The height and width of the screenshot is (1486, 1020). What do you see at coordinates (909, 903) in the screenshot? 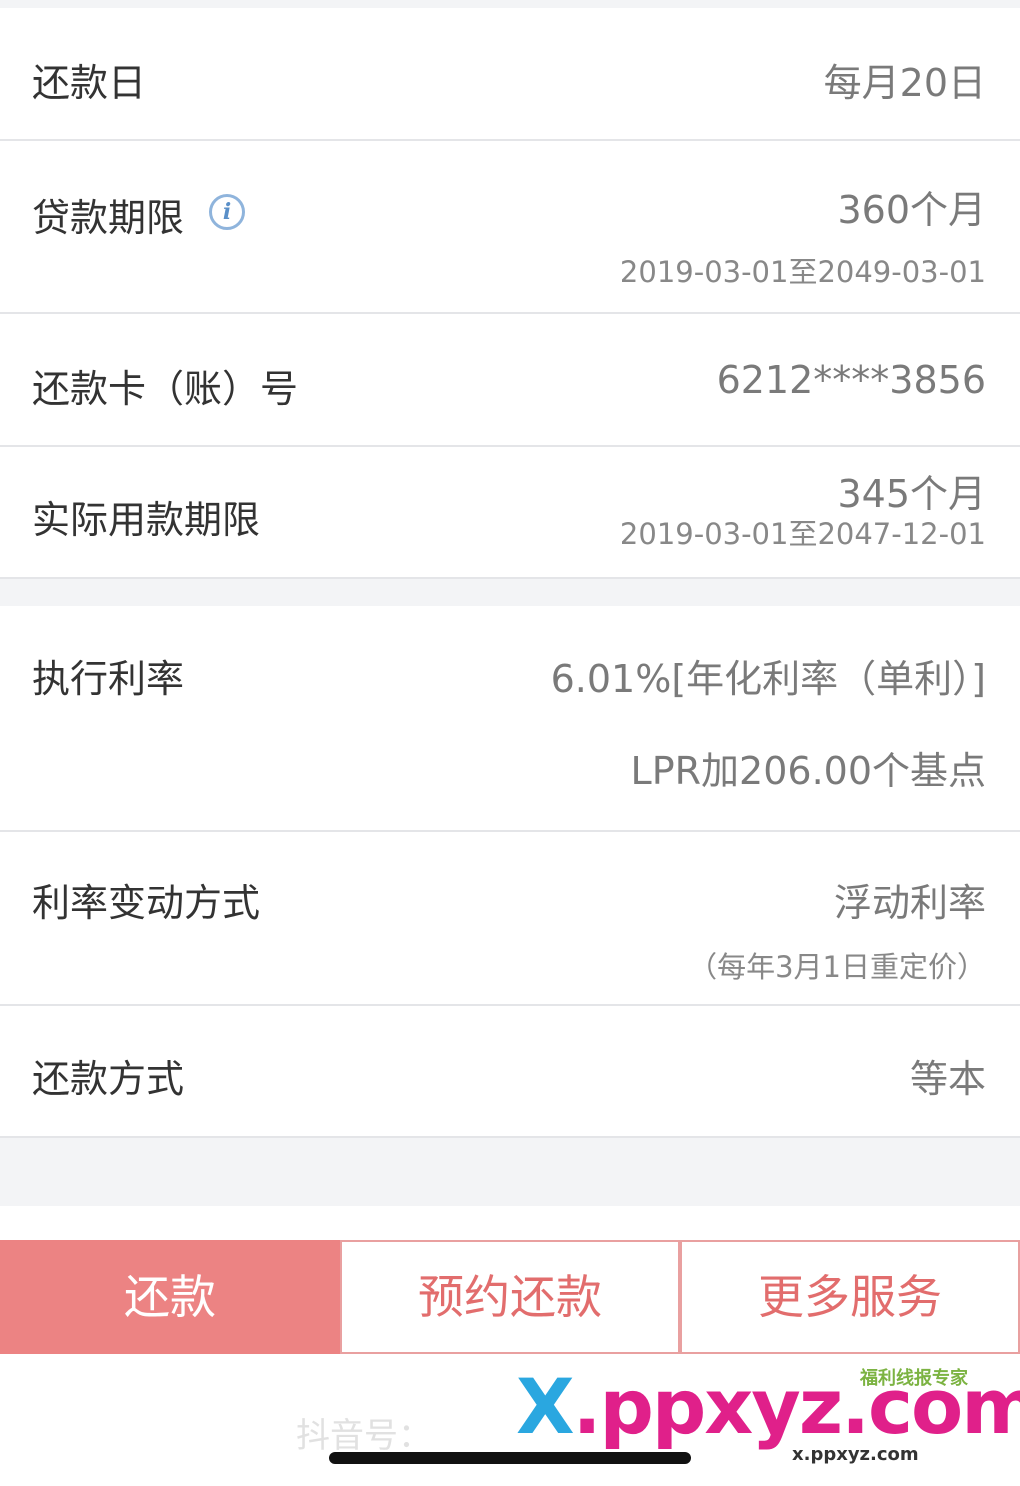
I see `rate-change-value: 浮动利率` at bounding box center [909, 903].